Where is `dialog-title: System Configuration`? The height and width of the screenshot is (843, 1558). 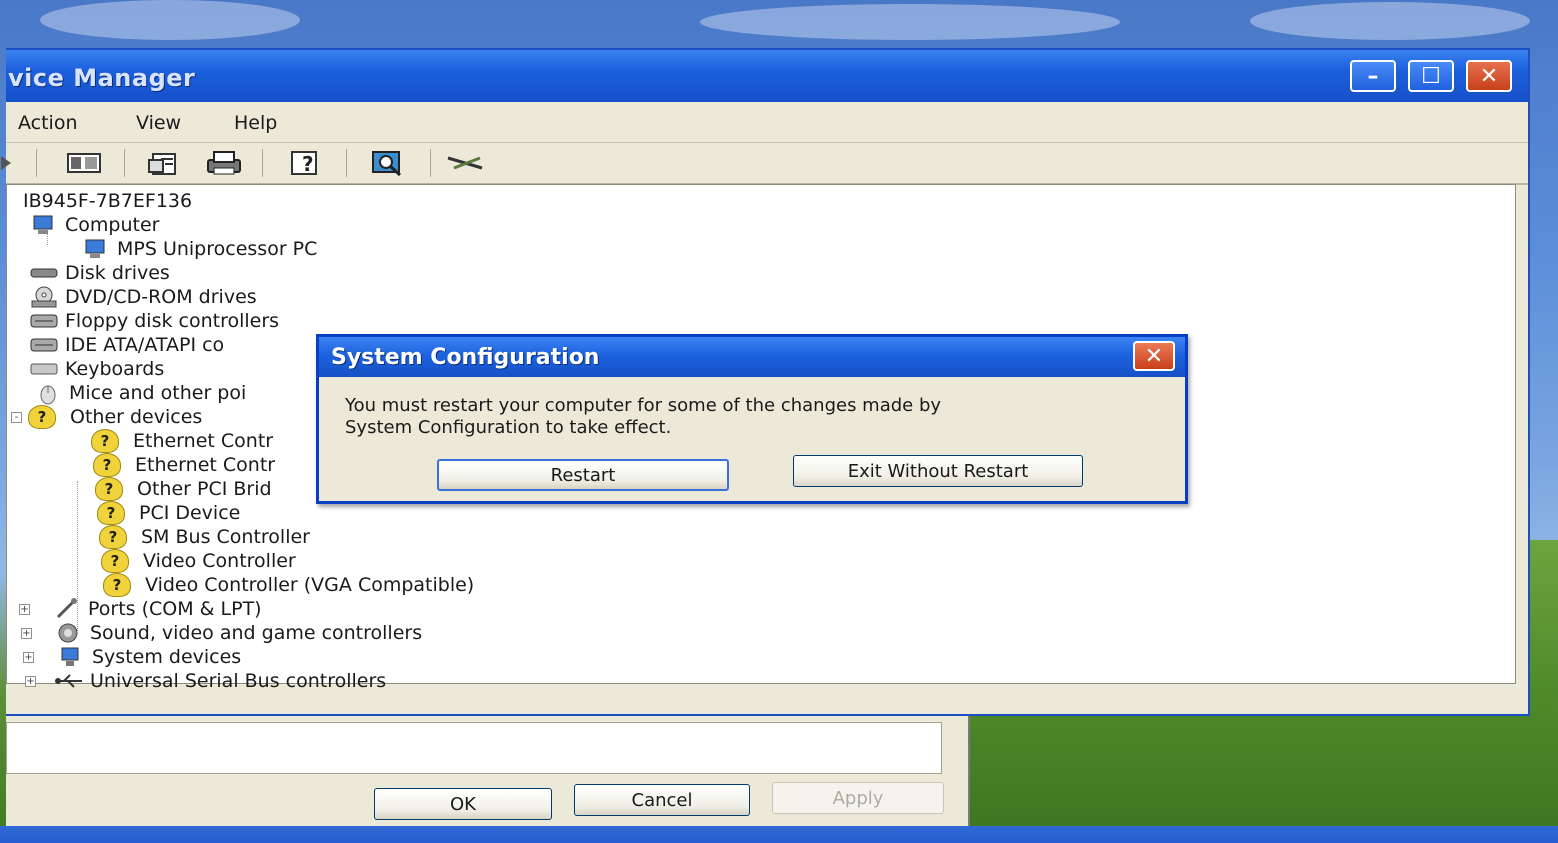 dialog-title: System Configuration is located at coordinates (465, 357).